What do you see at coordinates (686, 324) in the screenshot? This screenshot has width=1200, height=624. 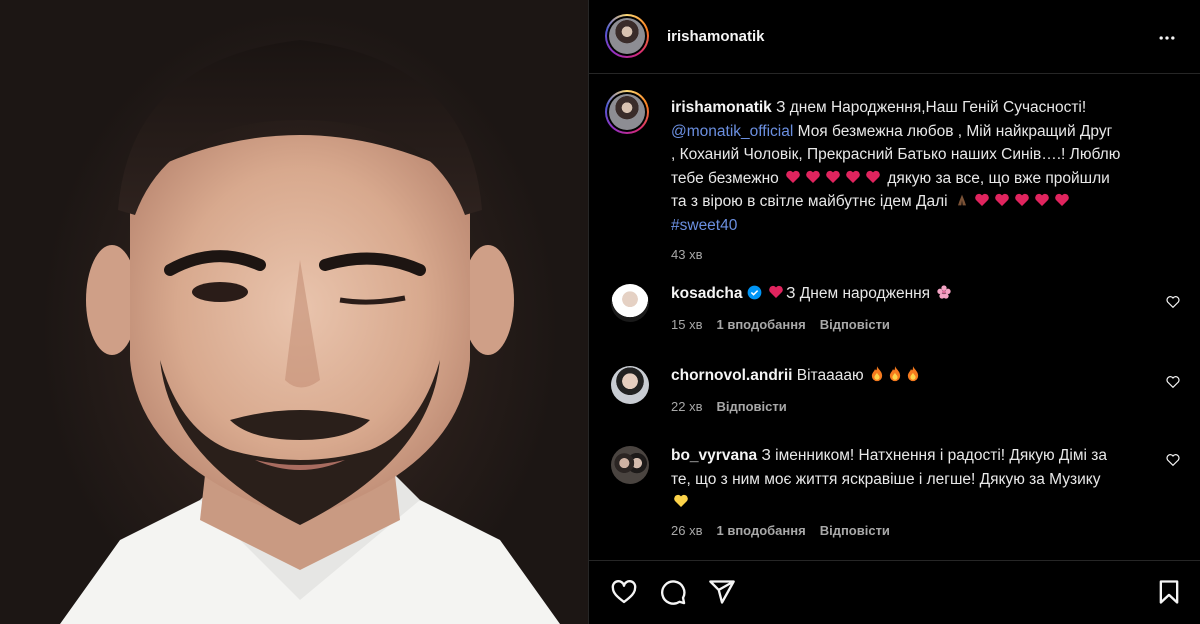 I see `comment-timestamp: 15 хв` at bounding box center [686, 324].